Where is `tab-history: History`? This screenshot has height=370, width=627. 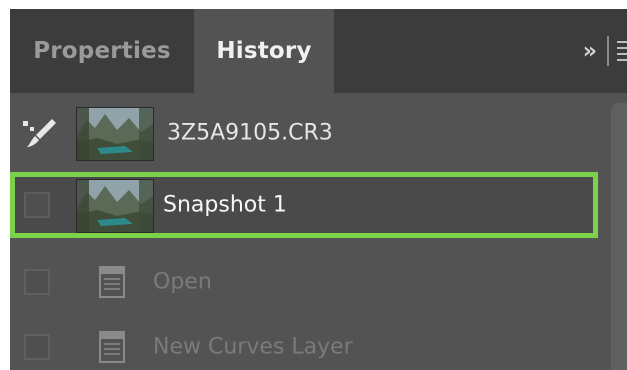
tab-history: History is located at coordinates (264, 51).